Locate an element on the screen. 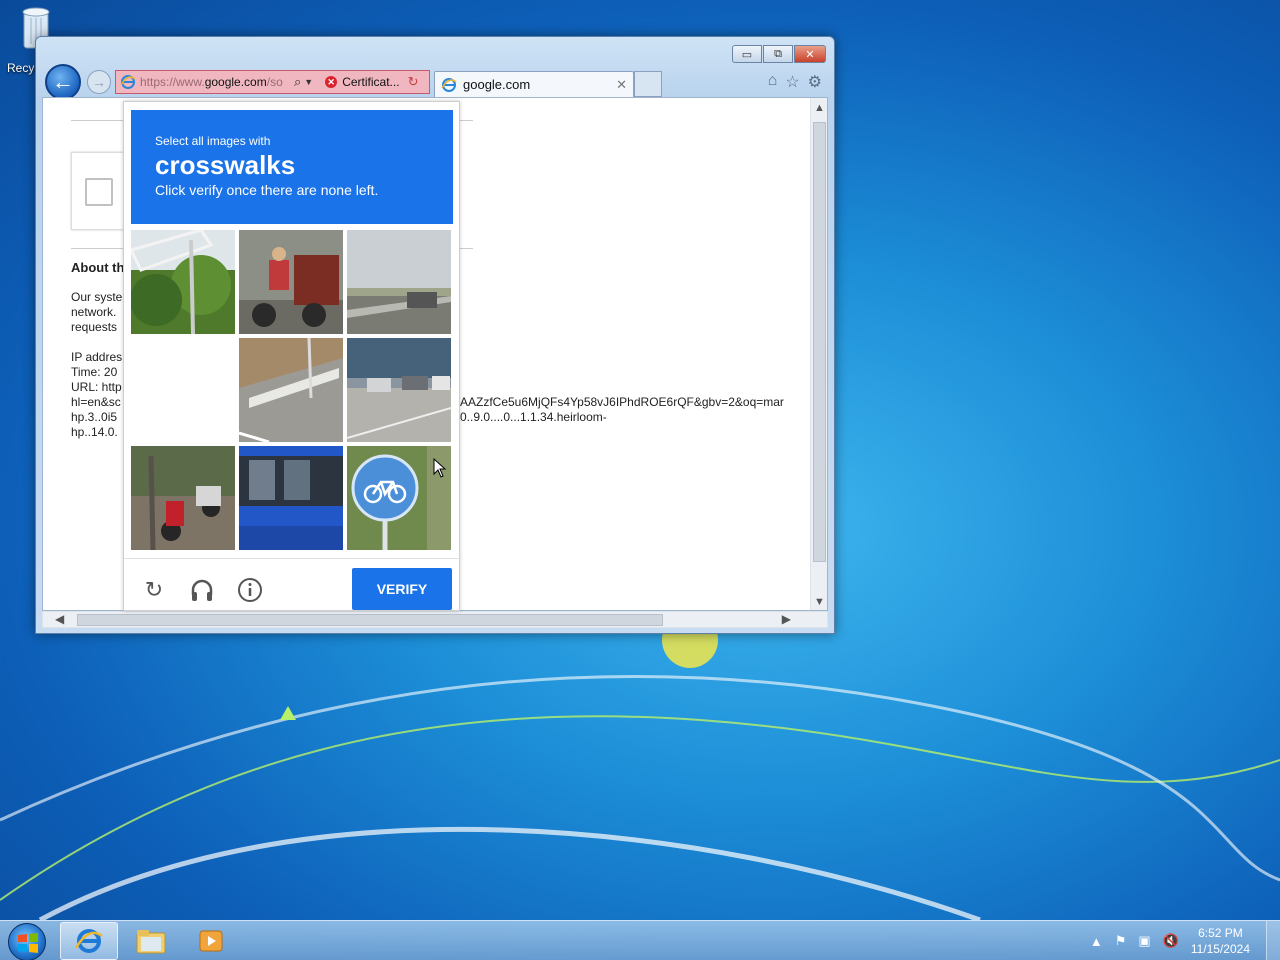  clock-date: 11/15/2024 is located at coordinates (1220, 949).